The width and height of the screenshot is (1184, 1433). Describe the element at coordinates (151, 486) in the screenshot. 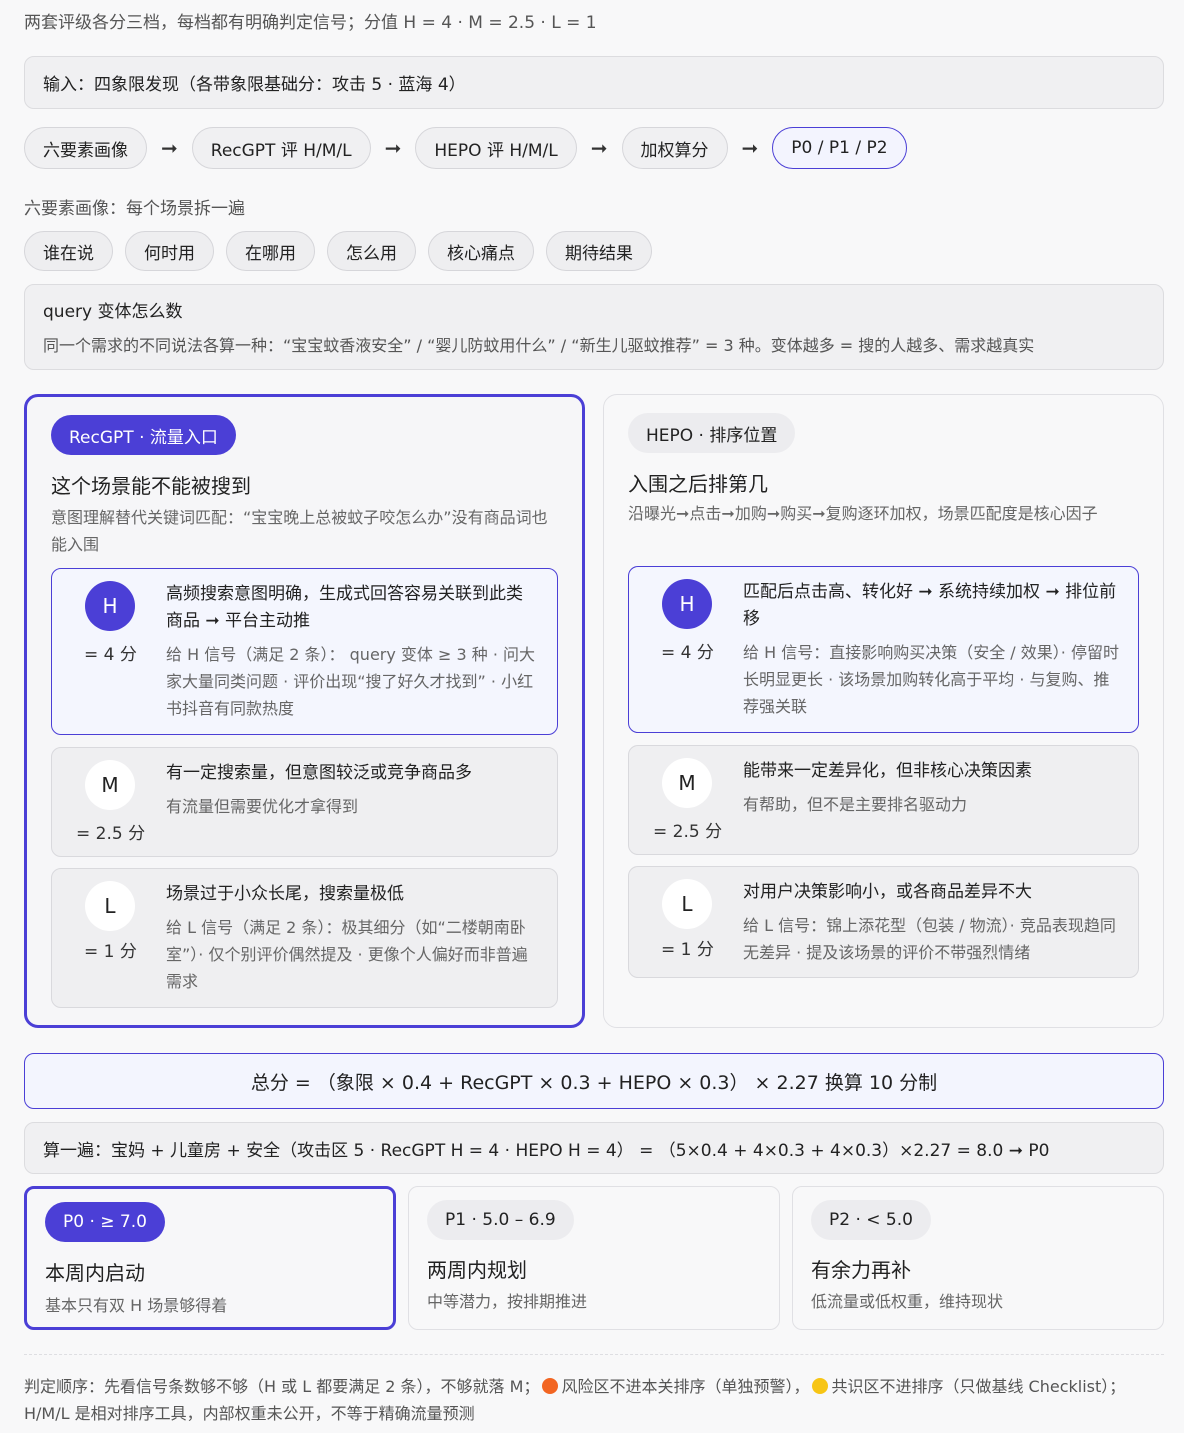

I see `recgpt-title: 这个场景能不能被搜到` at that location.